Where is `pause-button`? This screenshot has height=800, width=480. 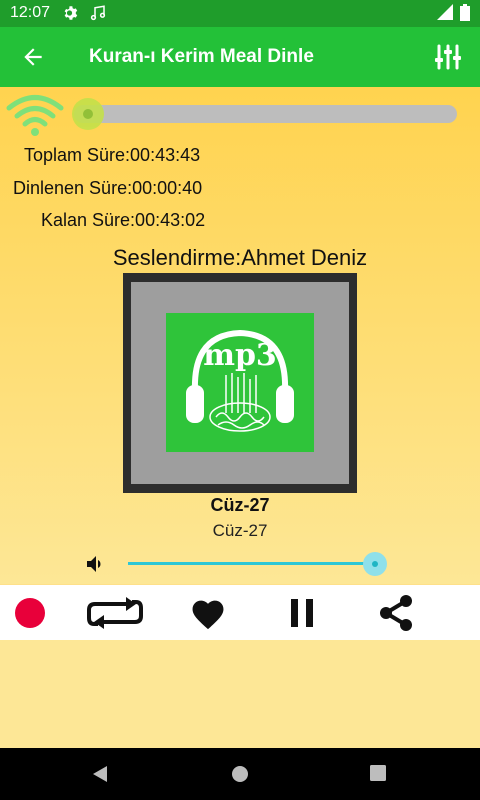
pause-button is located at coordinates (302, 612).